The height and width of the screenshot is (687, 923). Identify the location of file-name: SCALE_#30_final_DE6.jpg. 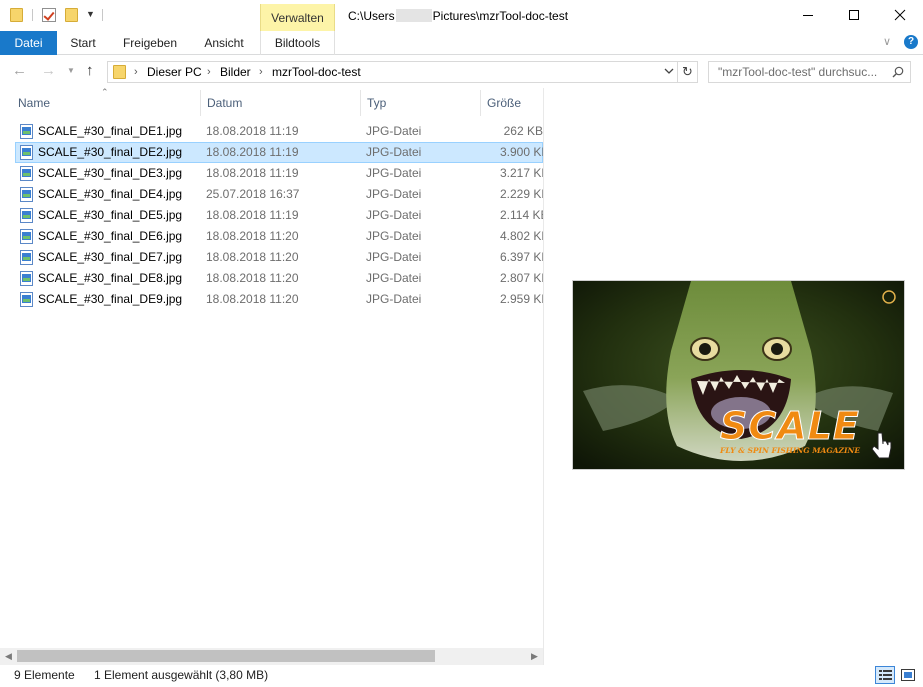
(110, 236).